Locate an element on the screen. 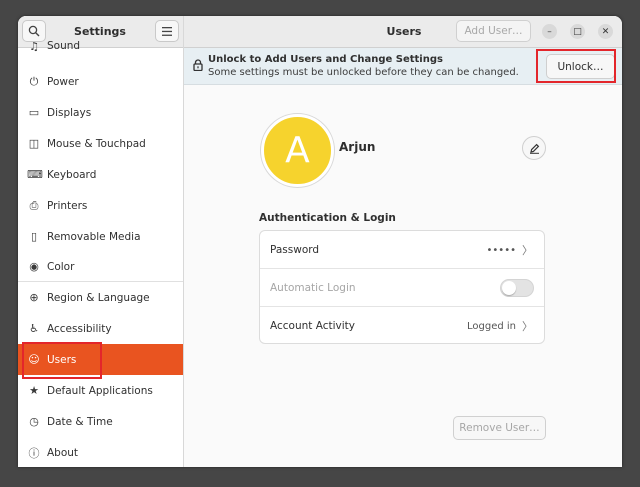 This screenshot has width=640, height=487. sidebar-item-accessibility: ♿ Accessibility is located at coordinates (100, 328).